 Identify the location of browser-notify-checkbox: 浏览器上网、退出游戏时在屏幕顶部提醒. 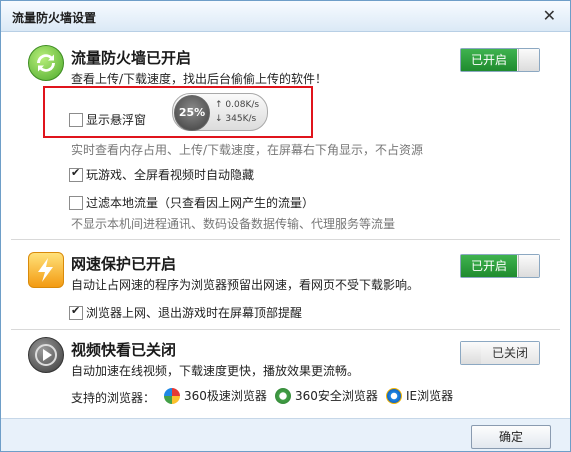
(185, 312).